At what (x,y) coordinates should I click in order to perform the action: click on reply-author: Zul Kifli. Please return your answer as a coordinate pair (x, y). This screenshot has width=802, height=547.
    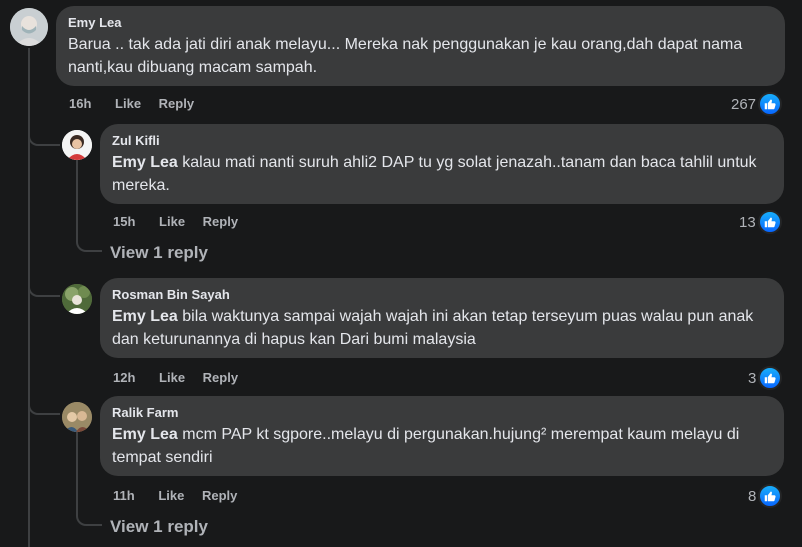
    Looking at the image, I should click on (442, 140).